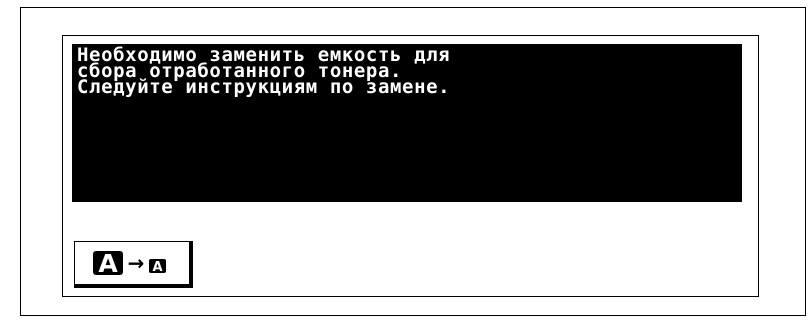 This screenshot has height=321, width=809. I want to click on font-size-toggle-button: A → A, so click(133, 264).